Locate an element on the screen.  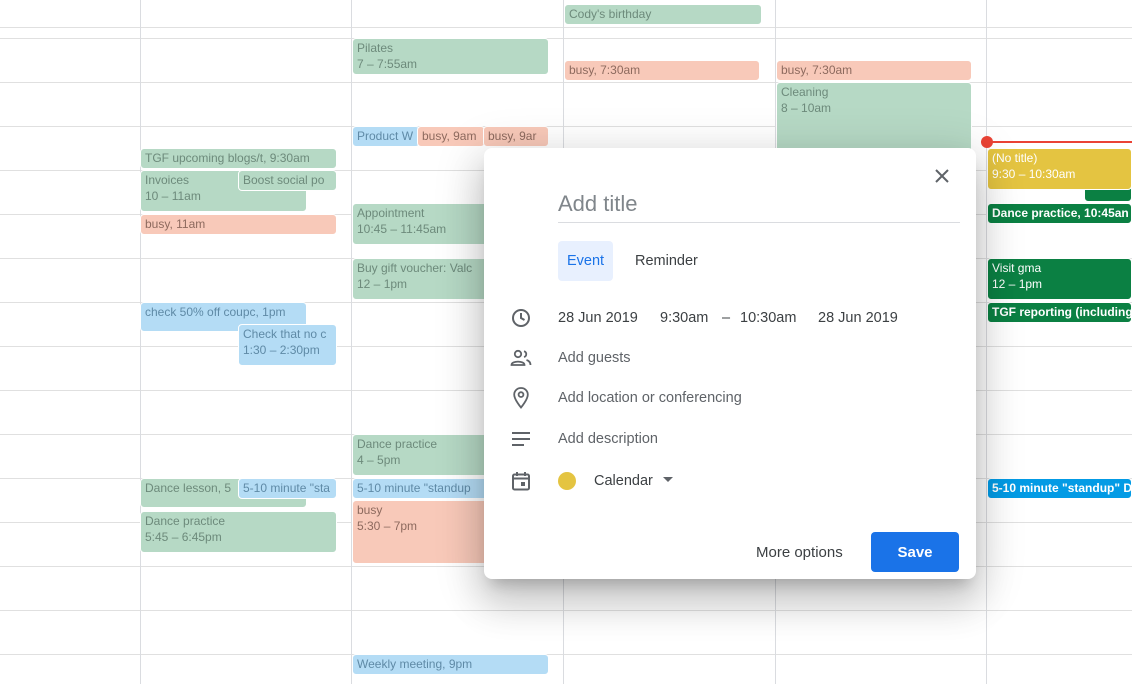
current-time-line is located at coordinates (1059, 142).